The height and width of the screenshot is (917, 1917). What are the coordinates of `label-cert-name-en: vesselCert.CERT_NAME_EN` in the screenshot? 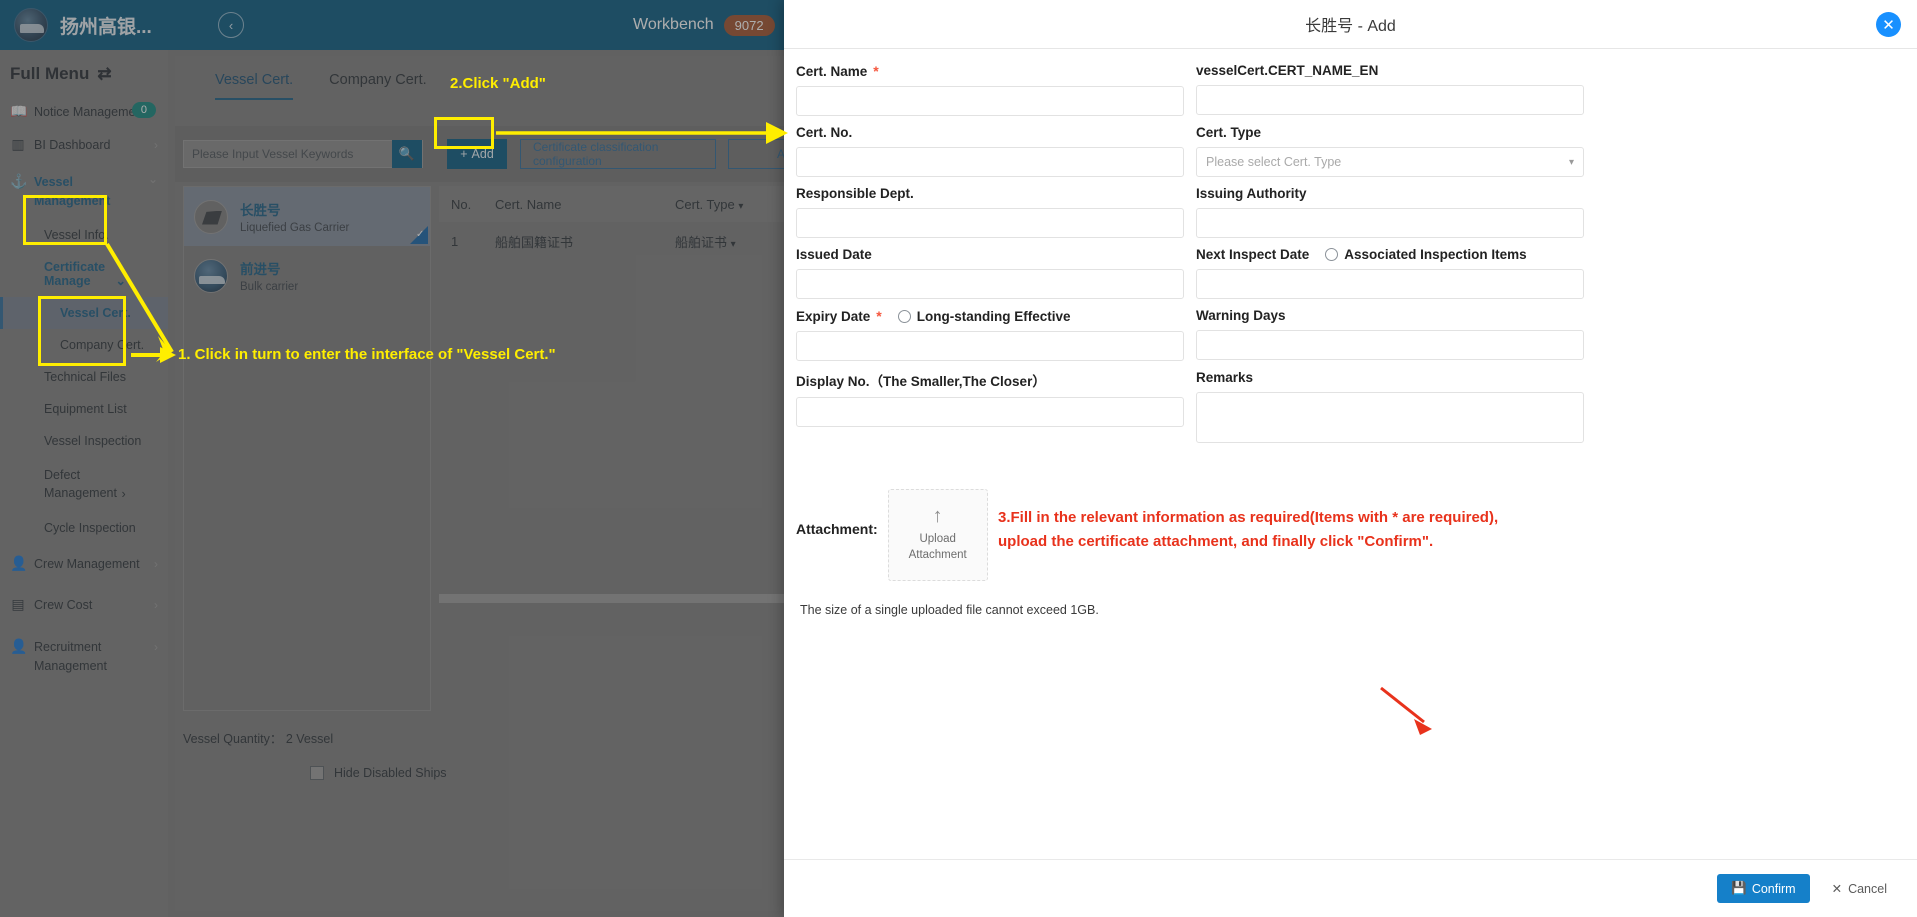 It's located at (1287, 70).